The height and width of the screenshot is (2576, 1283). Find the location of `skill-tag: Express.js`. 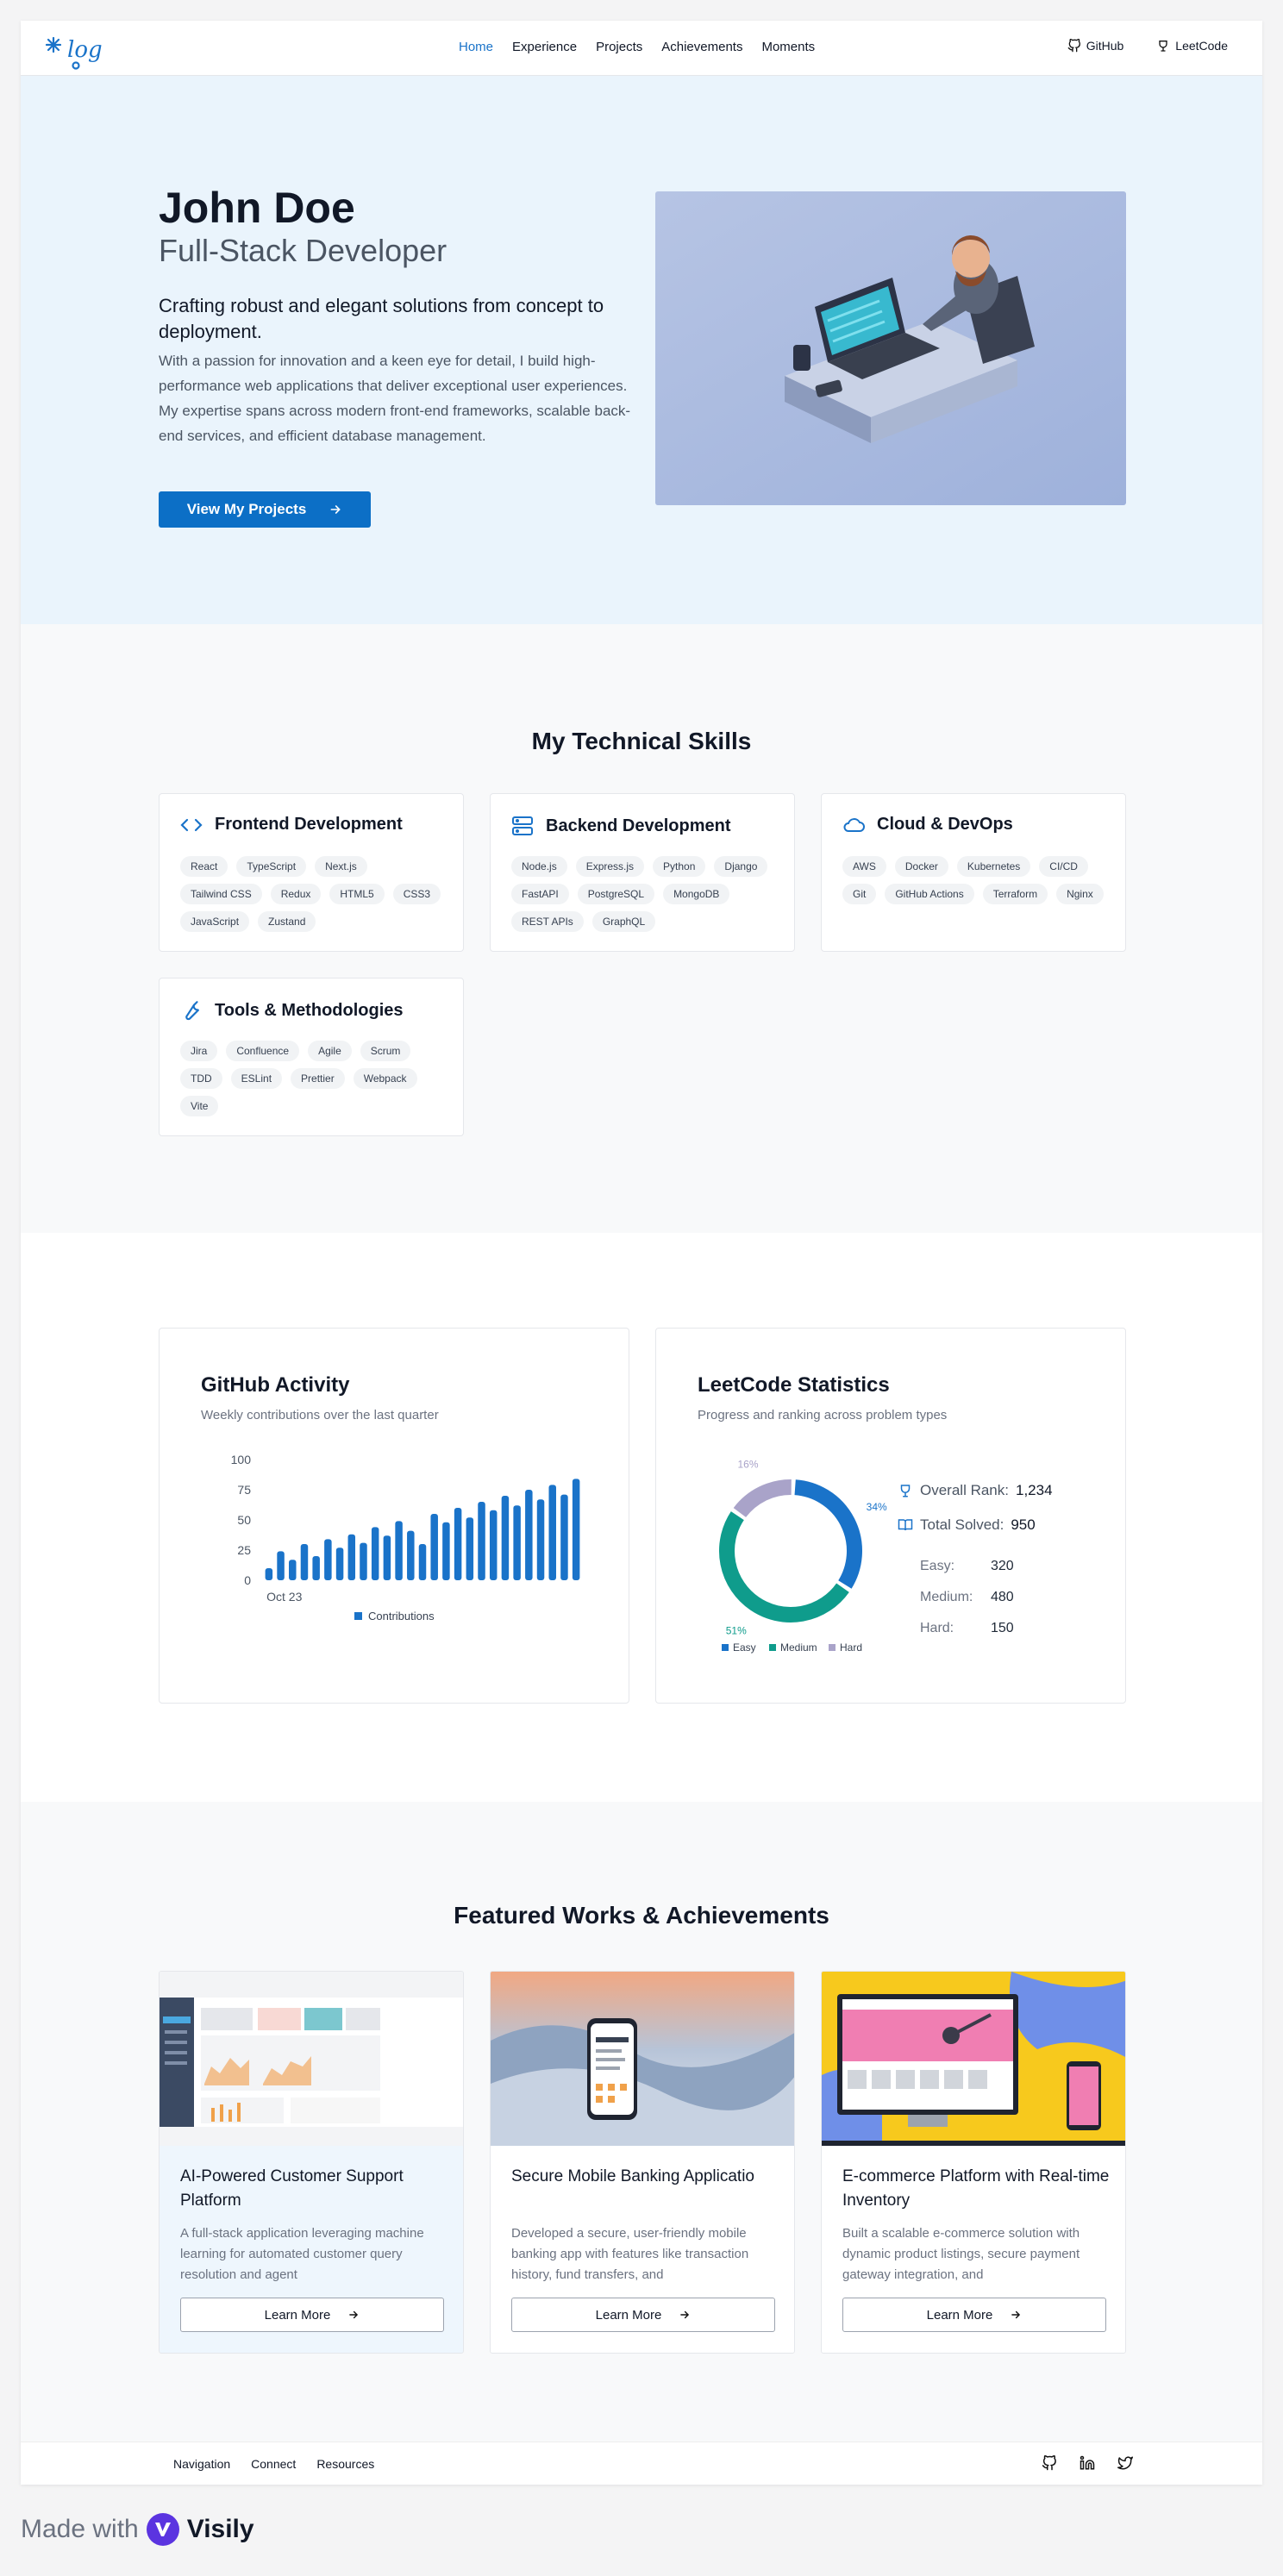

skill-tag: Express.js is located at coordinates (610, 866).